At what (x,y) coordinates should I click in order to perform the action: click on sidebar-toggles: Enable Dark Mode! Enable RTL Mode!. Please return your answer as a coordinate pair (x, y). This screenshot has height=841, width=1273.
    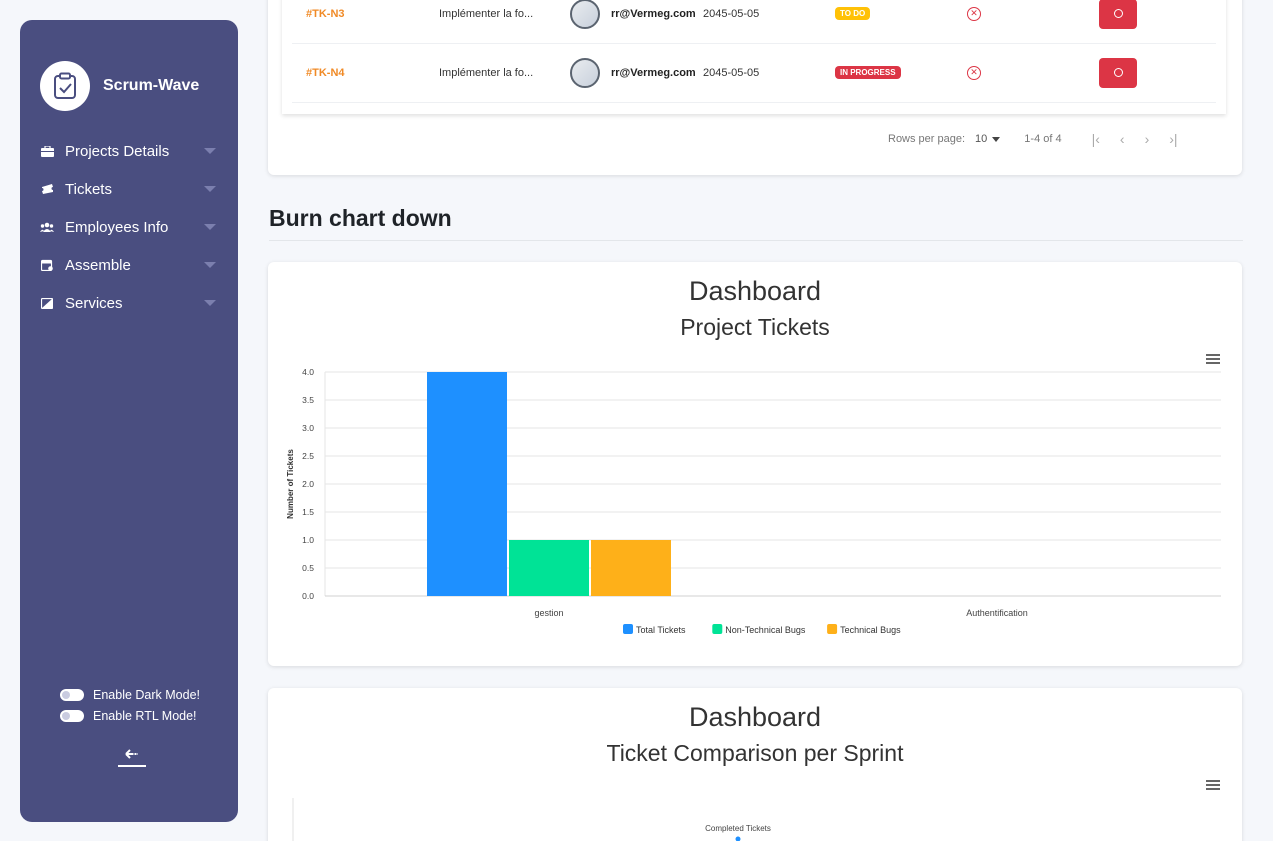
    Looking at the image, I should click on (130, 705).